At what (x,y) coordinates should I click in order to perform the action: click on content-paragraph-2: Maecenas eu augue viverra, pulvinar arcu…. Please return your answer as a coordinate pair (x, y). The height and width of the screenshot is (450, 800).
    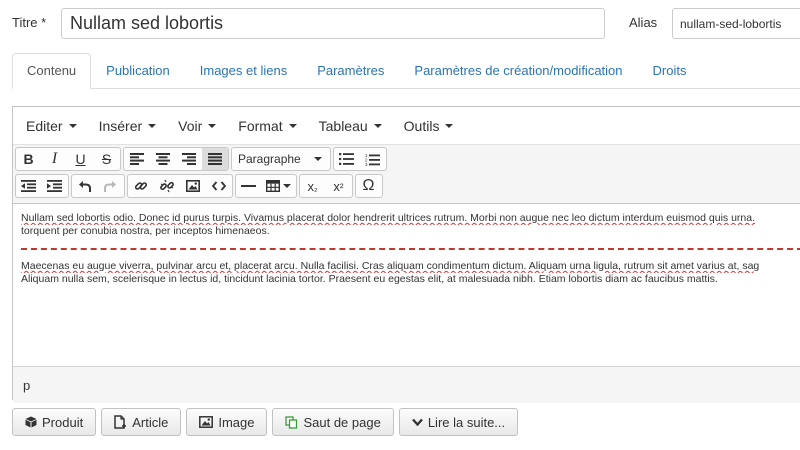
    Looking at the image, I should click on (410, 266).